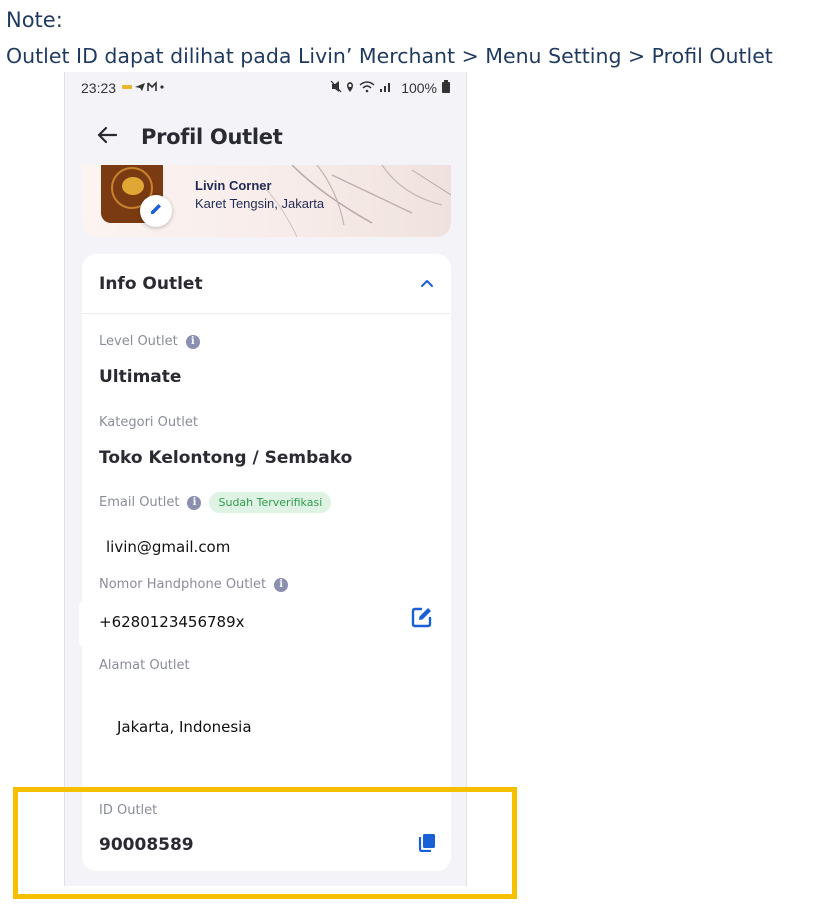  I want to click on phone-outlet-label: Nomor Handphone Outlet, so click(183, 584).